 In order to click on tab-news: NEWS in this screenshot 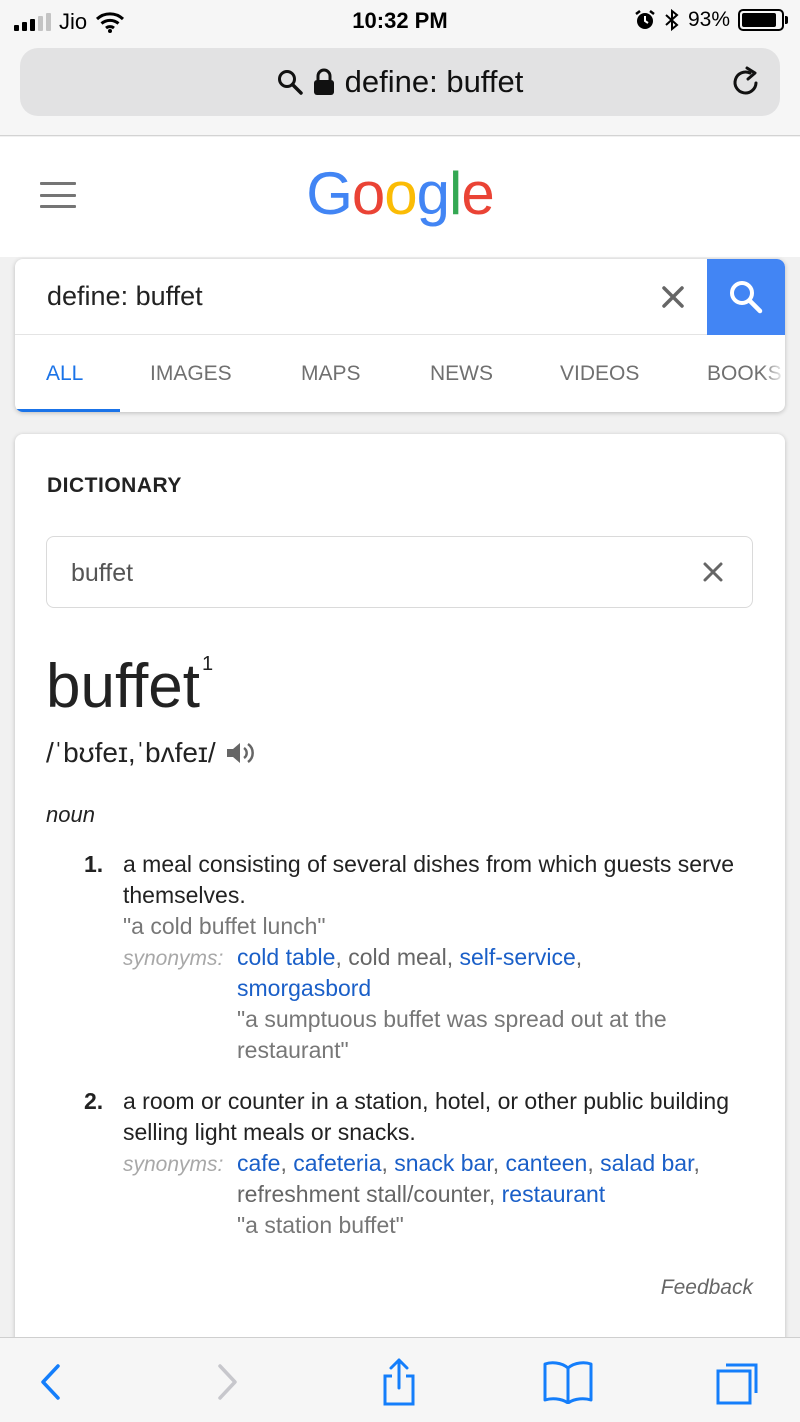, I will do `click(461, 374)`.